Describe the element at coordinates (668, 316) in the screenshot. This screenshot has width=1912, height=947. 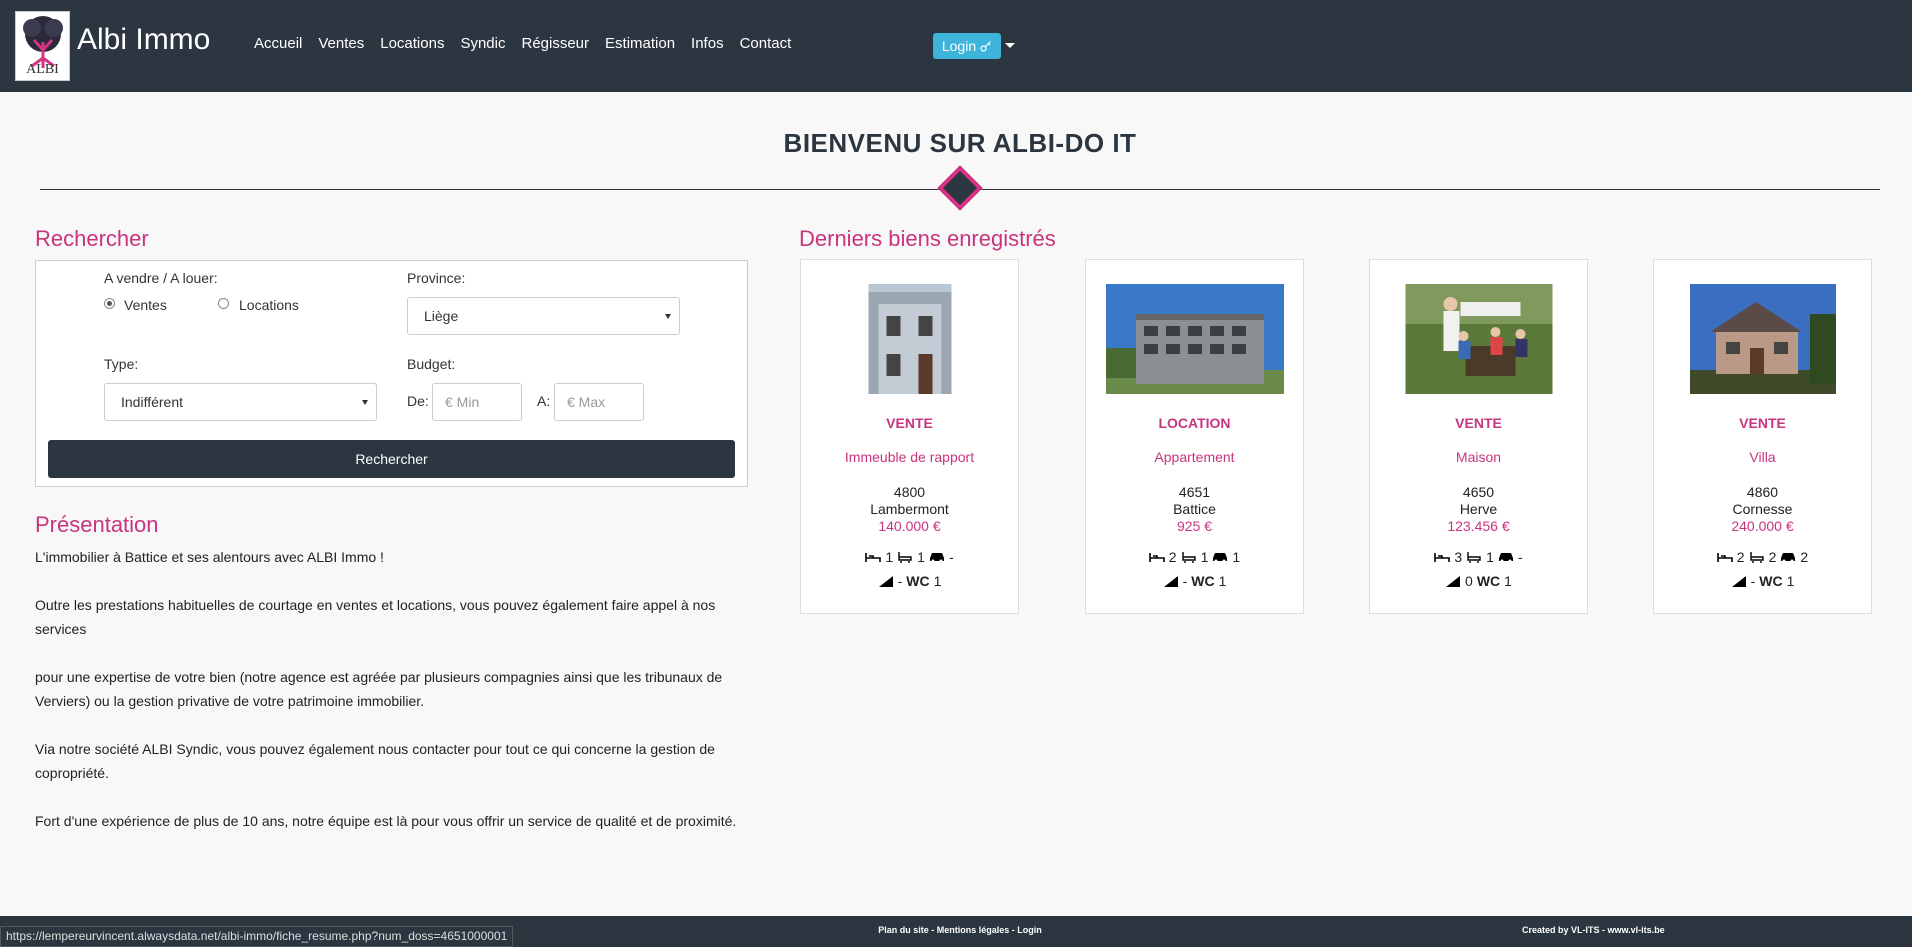
I see `select-arrow-icon` at that location.